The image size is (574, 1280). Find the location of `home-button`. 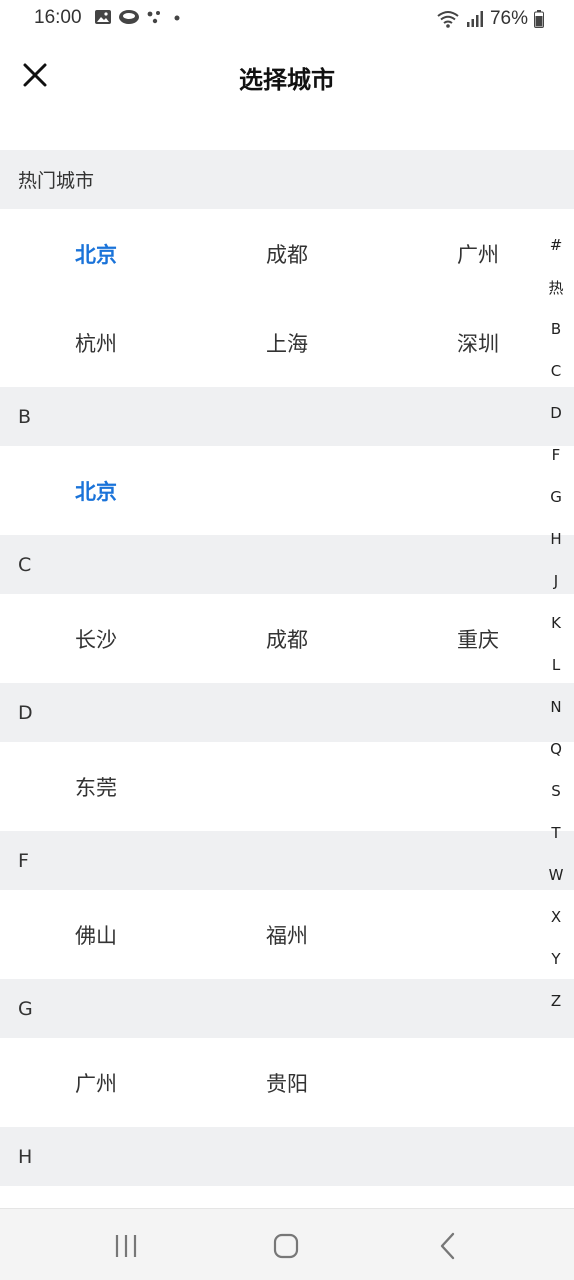

home-button is located at coordinates (286, 1246).